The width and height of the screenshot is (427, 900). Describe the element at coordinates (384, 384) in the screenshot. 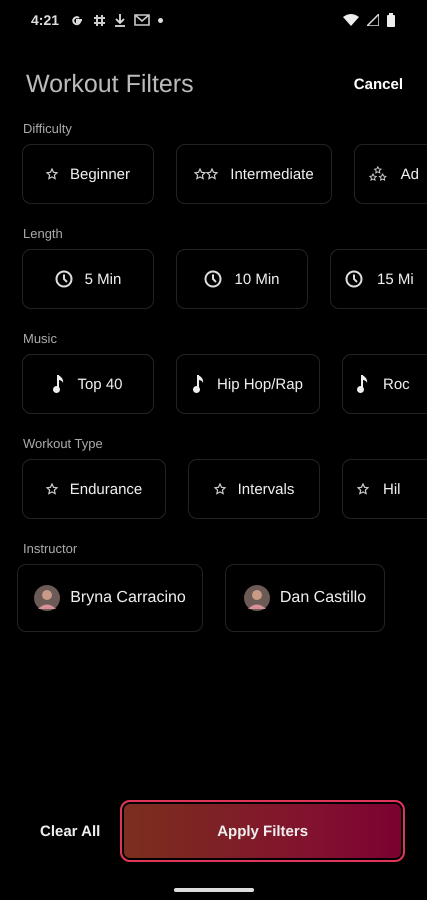

I see `filter-chip: Roc` at that location.